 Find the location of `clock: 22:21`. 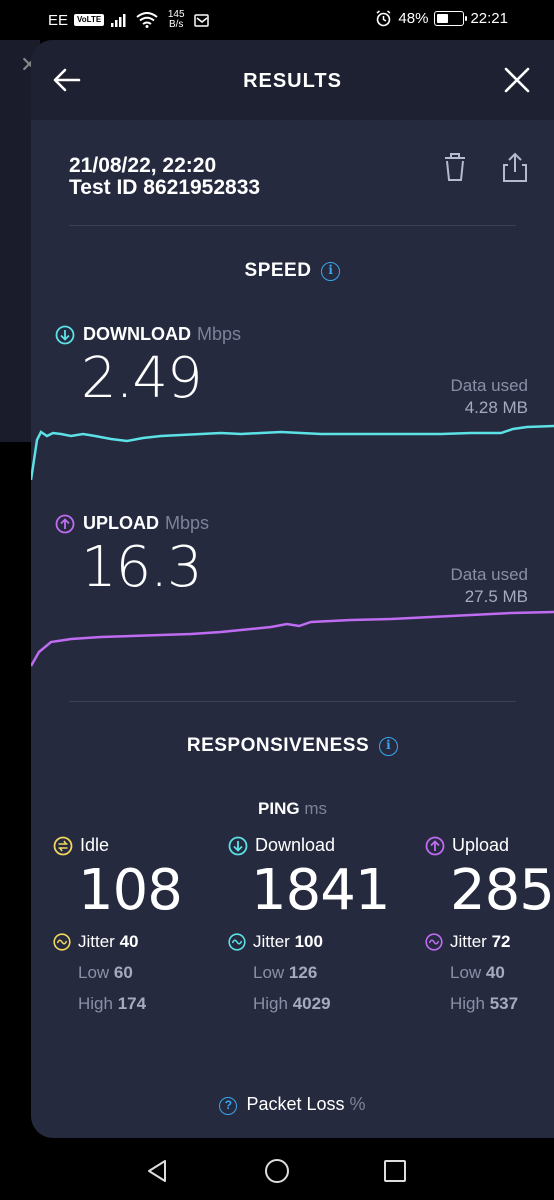

clock: 22:21 is located at coordinates (489, 18).